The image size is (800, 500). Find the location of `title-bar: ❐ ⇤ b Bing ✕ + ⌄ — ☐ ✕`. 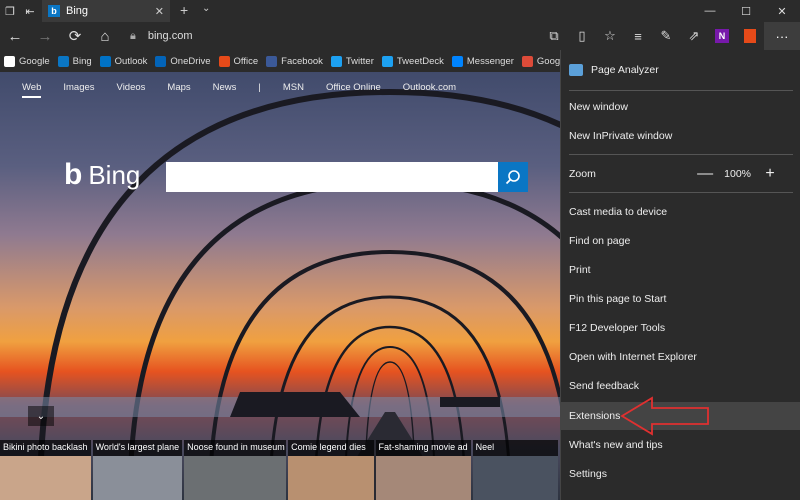

title-bar: ❐ ⇤ b Bing ✕ + ⌄ — ☐ ✕ is located at coordinates (400, 11).